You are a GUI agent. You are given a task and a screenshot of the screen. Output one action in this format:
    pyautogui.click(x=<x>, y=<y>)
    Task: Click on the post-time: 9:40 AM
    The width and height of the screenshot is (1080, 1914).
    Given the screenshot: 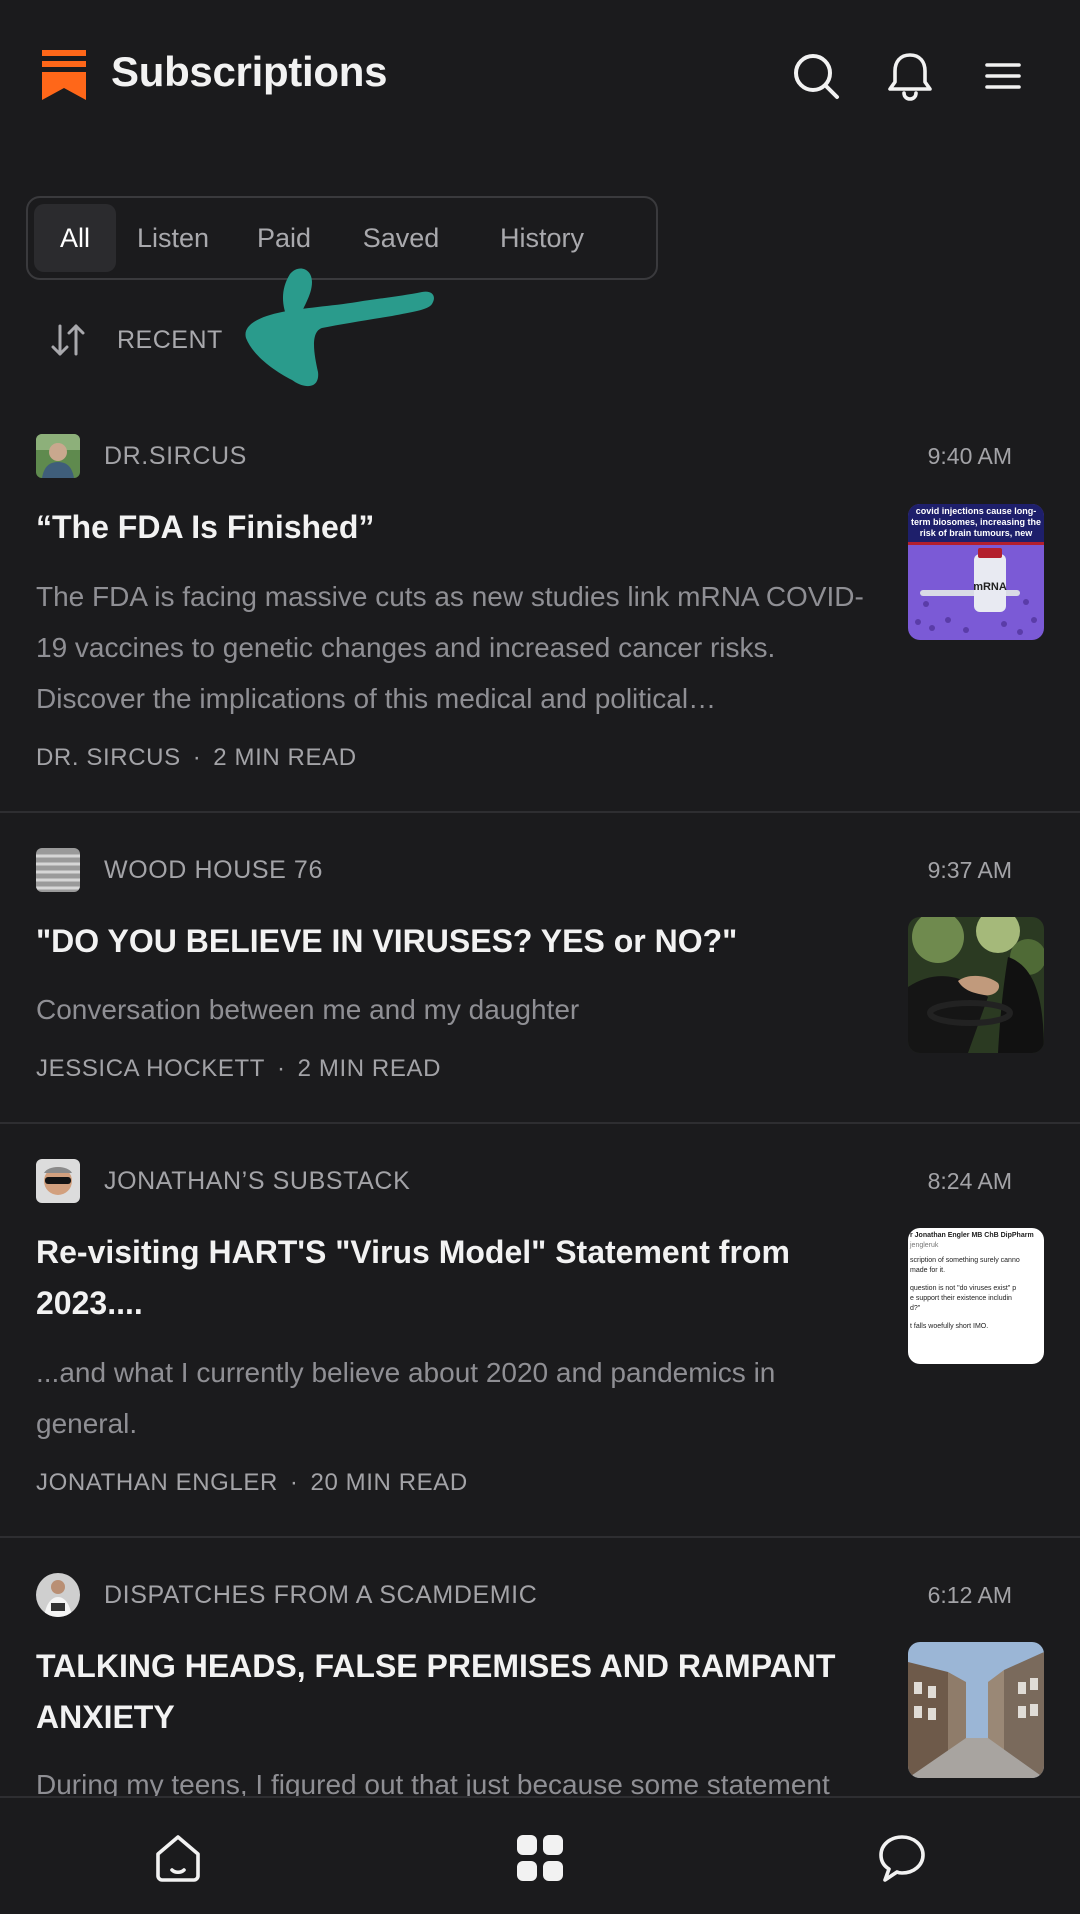 What is the action you would take?
    pyautogui.click(x=969, y=456)
    